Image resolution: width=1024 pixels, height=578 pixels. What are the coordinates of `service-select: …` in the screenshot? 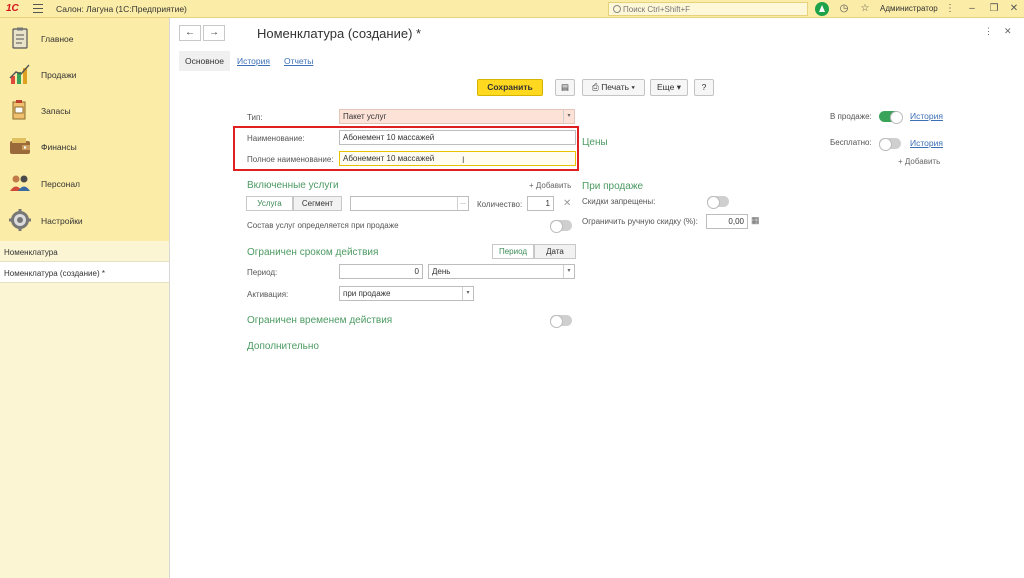 It's located at (409, 203).